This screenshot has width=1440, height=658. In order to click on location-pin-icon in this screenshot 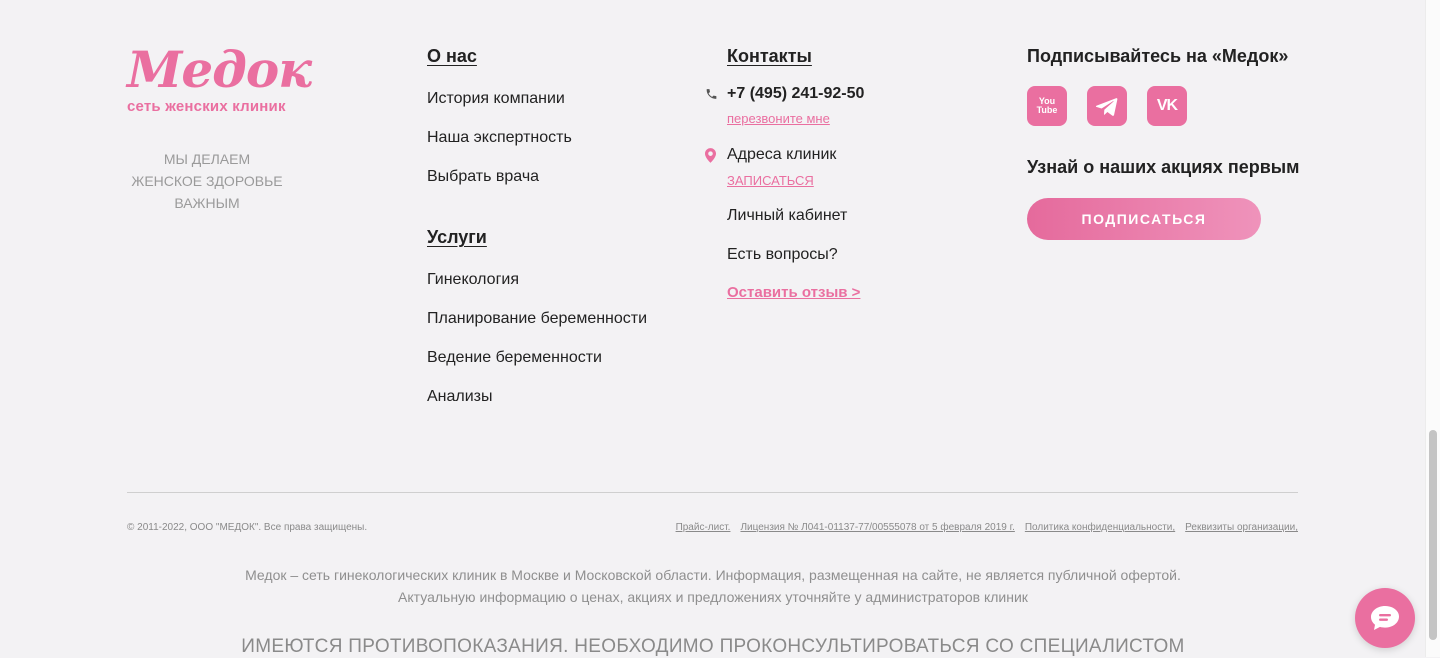, I will do `click(716, 156)`.